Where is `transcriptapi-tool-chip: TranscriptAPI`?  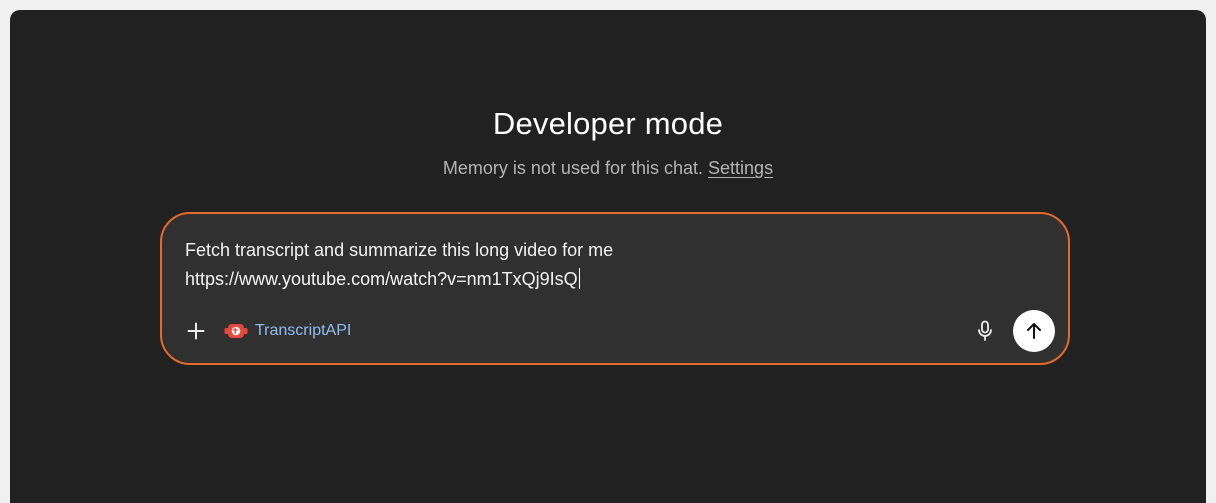 transcriptapi-tool-chip: TranscriptAPI is located at coordinates (287, 331).